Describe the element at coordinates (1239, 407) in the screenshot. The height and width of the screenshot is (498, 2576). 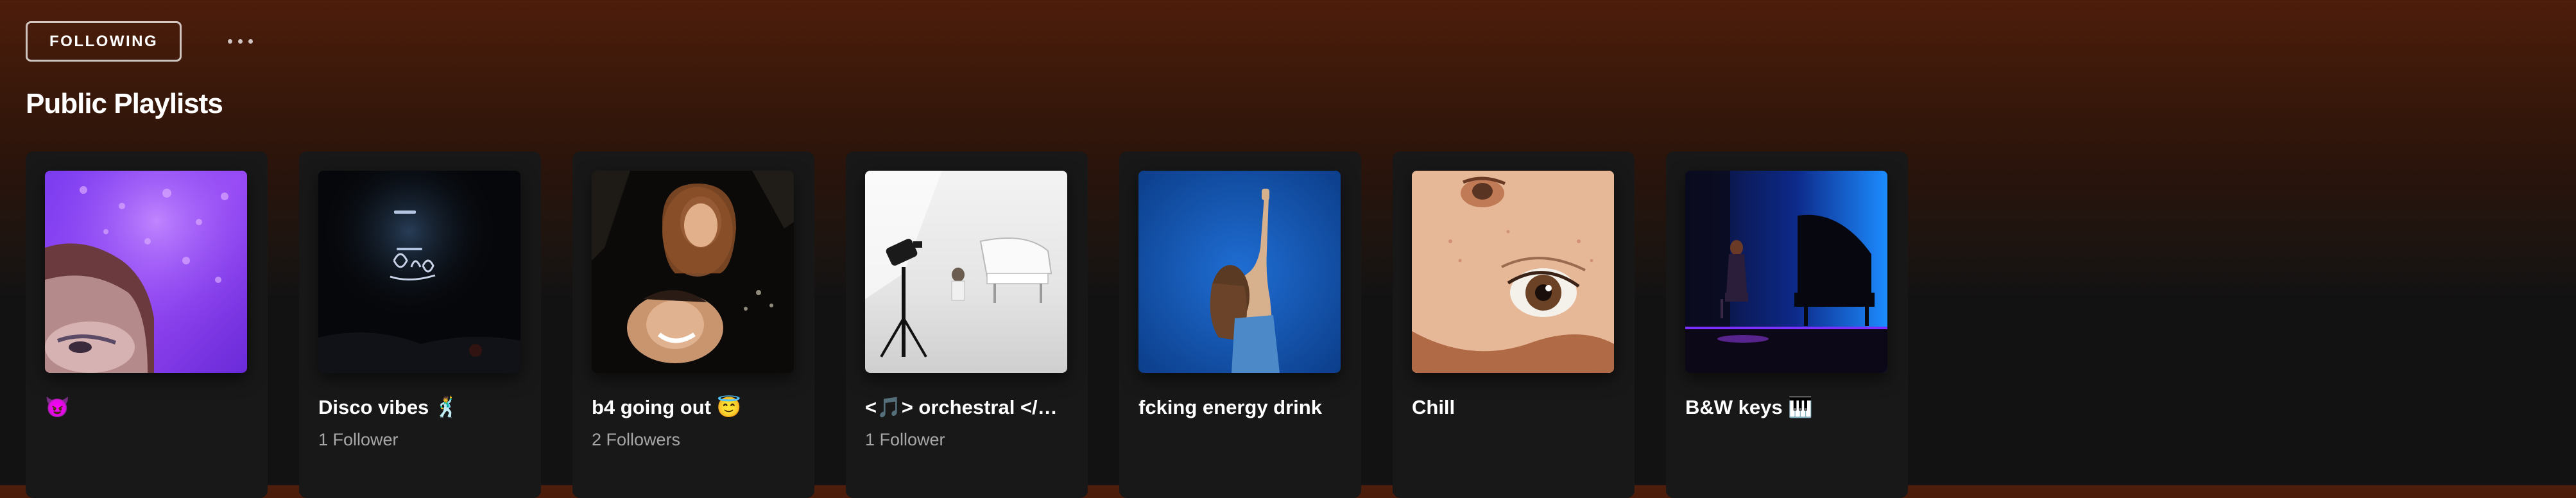
I see `playlist-title: fcking energy drink` at that location.